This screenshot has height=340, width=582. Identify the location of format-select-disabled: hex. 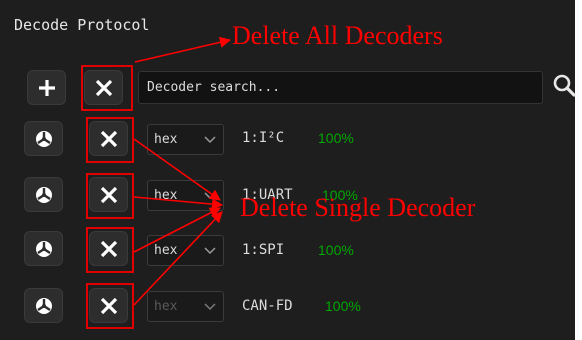
(185, 306).